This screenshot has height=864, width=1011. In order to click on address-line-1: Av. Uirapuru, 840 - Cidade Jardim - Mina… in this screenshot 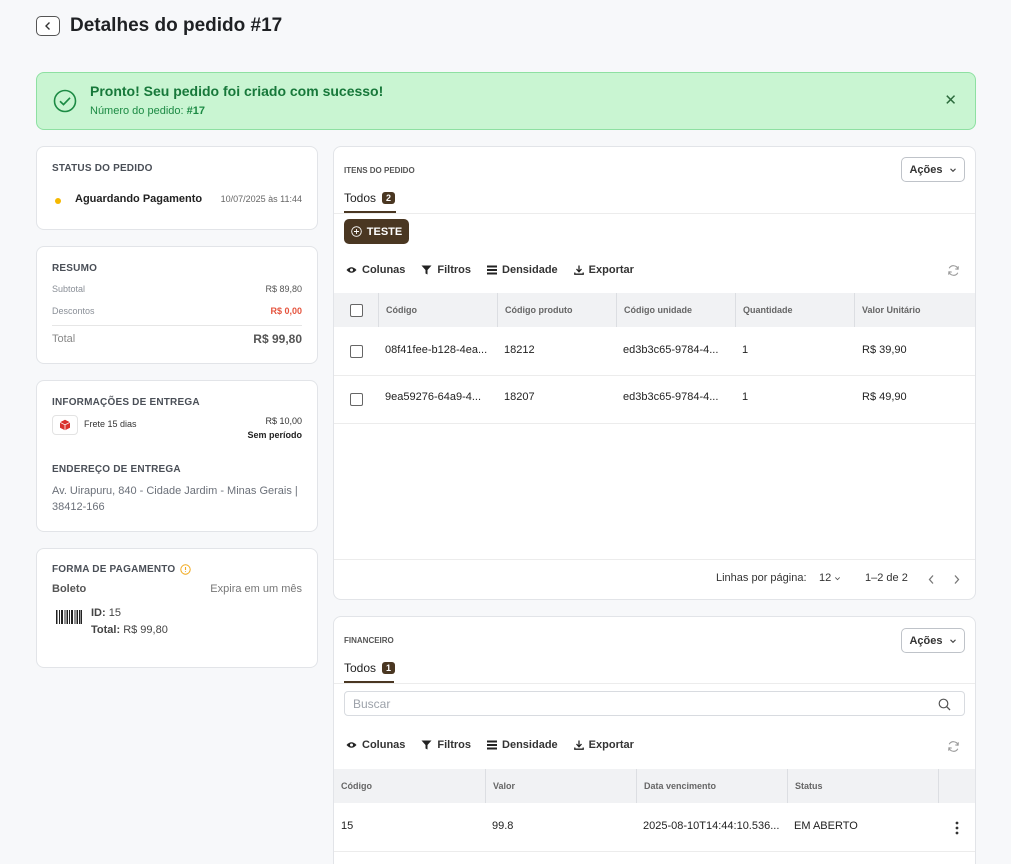, I will do `click(175, 491)`.